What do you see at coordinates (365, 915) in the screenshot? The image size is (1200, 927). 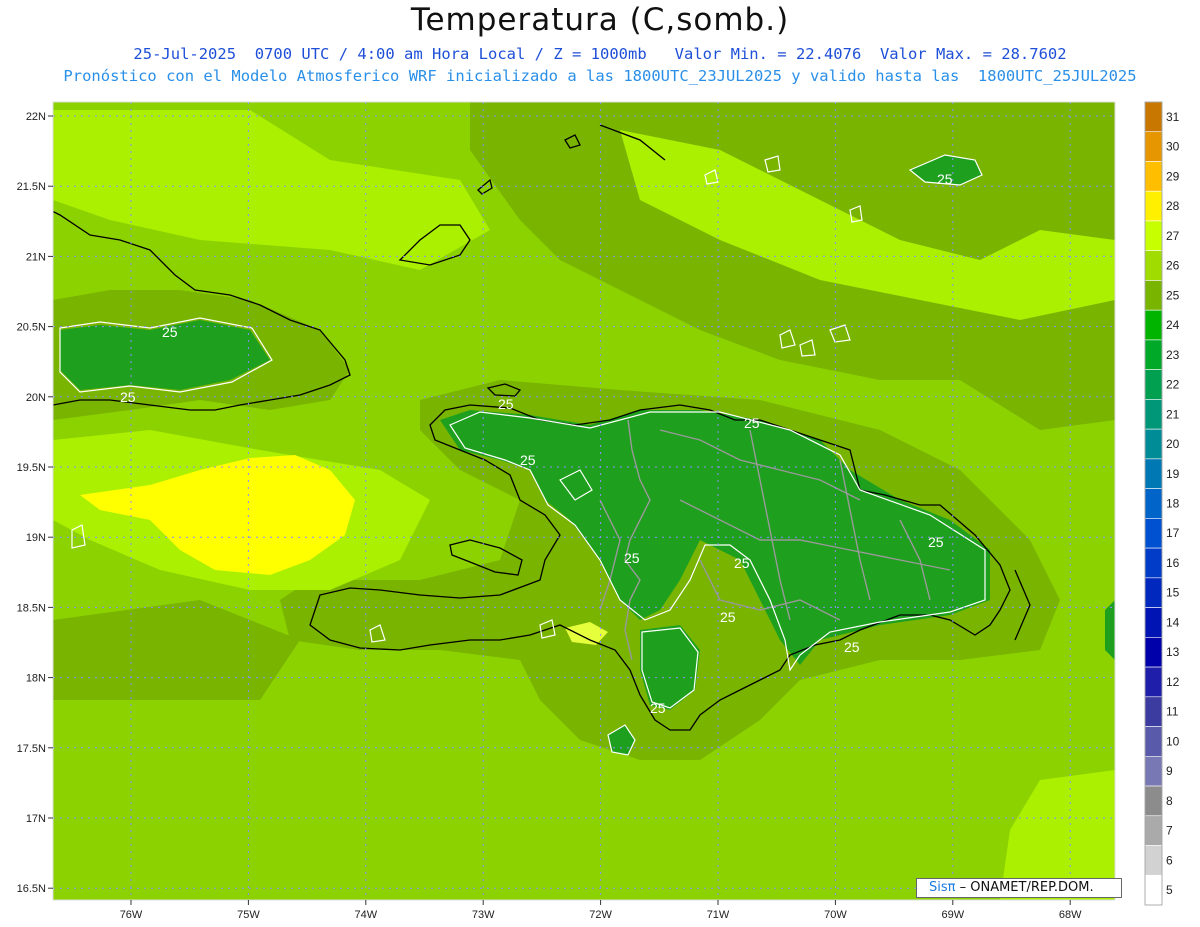 I see `lon-tick-label: 74W` at bounding box center [365, 915].